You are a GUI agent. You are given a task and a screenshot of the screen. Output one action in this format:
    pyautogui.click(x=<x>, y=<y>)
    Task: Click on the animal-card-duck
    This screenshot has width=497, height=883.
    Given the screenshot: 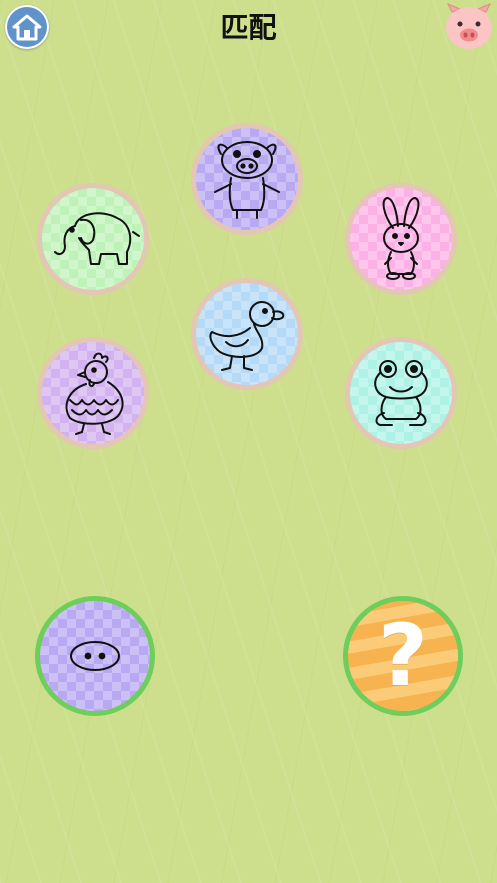 What is the action you would take?
    pyautogui.click(x=247, y=334)
    